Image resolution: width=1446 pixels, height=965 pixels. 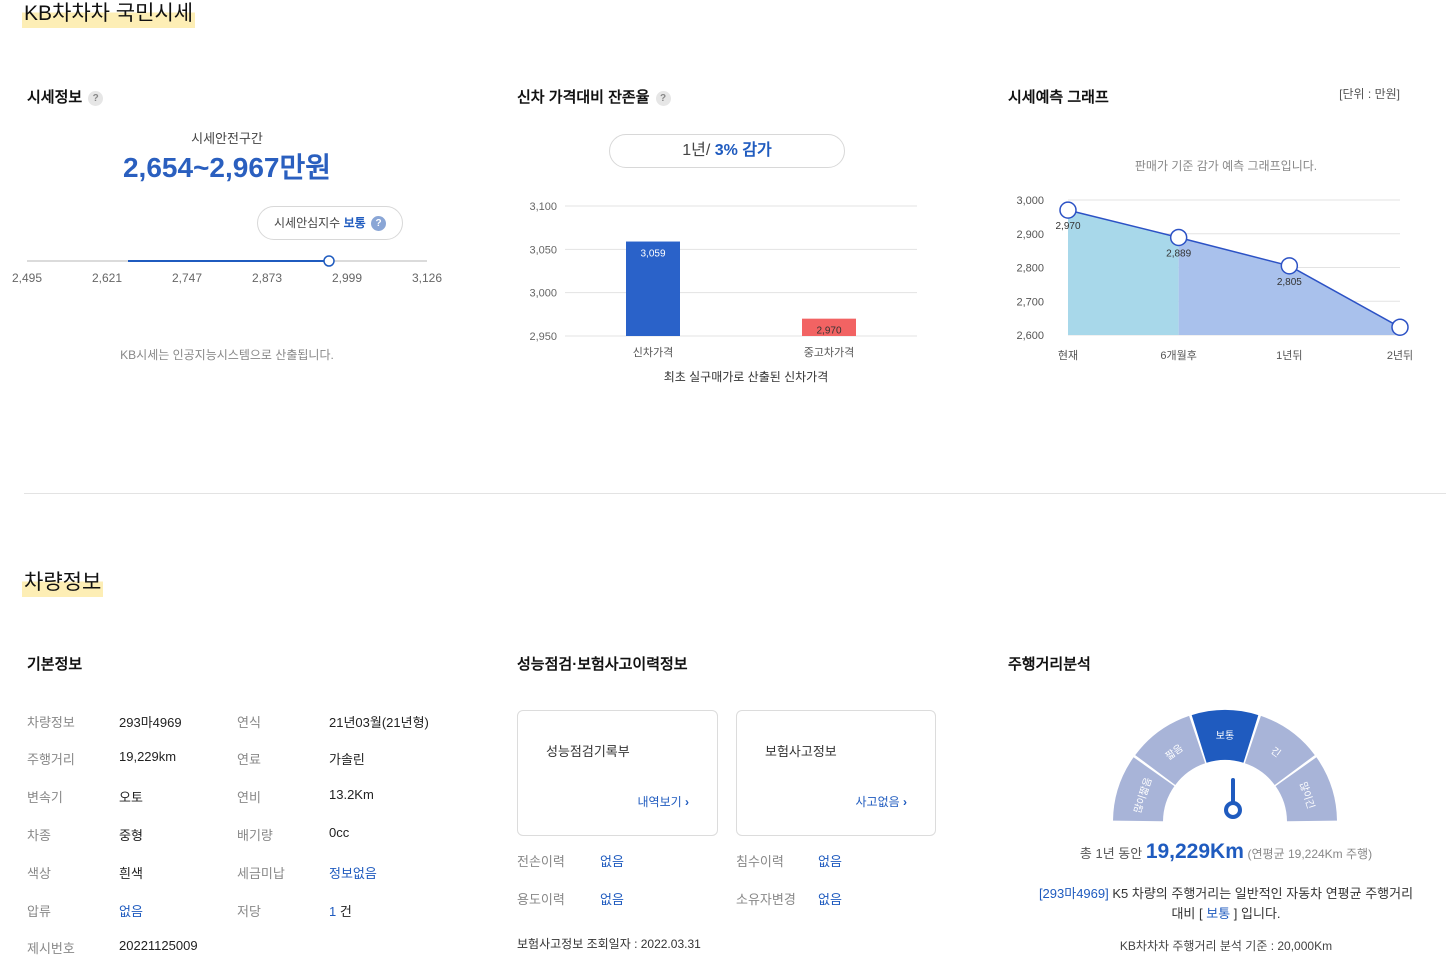 I want to click on scale-tick: 2,621, so click(x=107, y=278).